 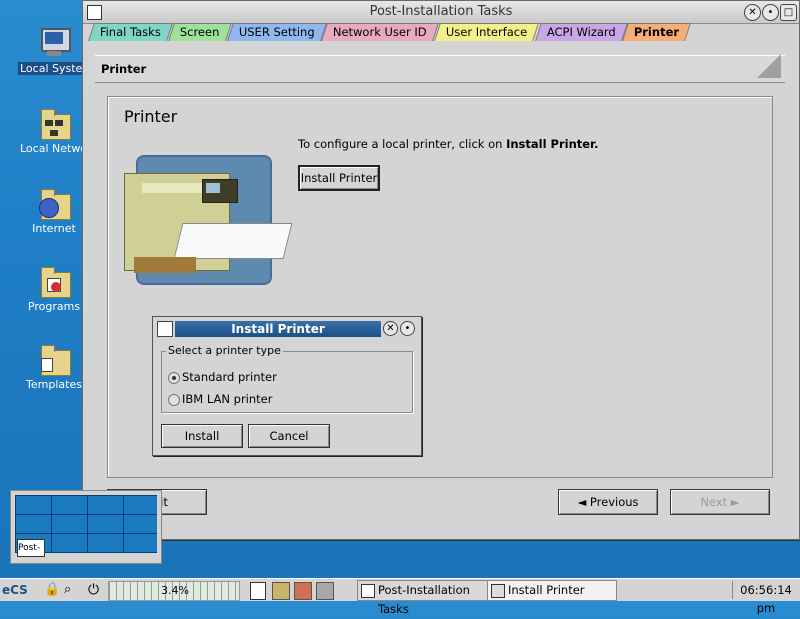 What do you see at coordinates (54, 203) in the screenshot?
I see `globe-folder-icon` at bounding box center [54, 203].